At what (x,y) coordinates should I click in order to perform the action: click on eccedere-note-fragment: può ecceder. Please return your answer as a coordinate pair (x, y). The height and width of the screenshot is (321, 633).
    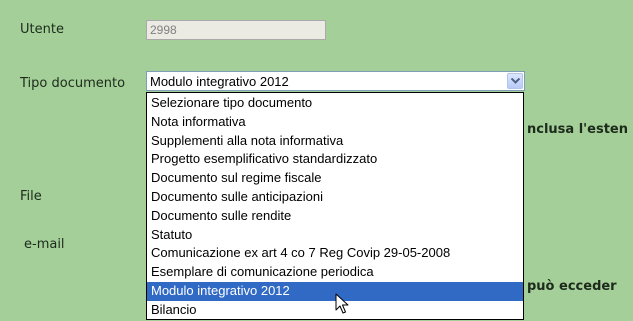
    Looking at the image, I should click on (572, 286).